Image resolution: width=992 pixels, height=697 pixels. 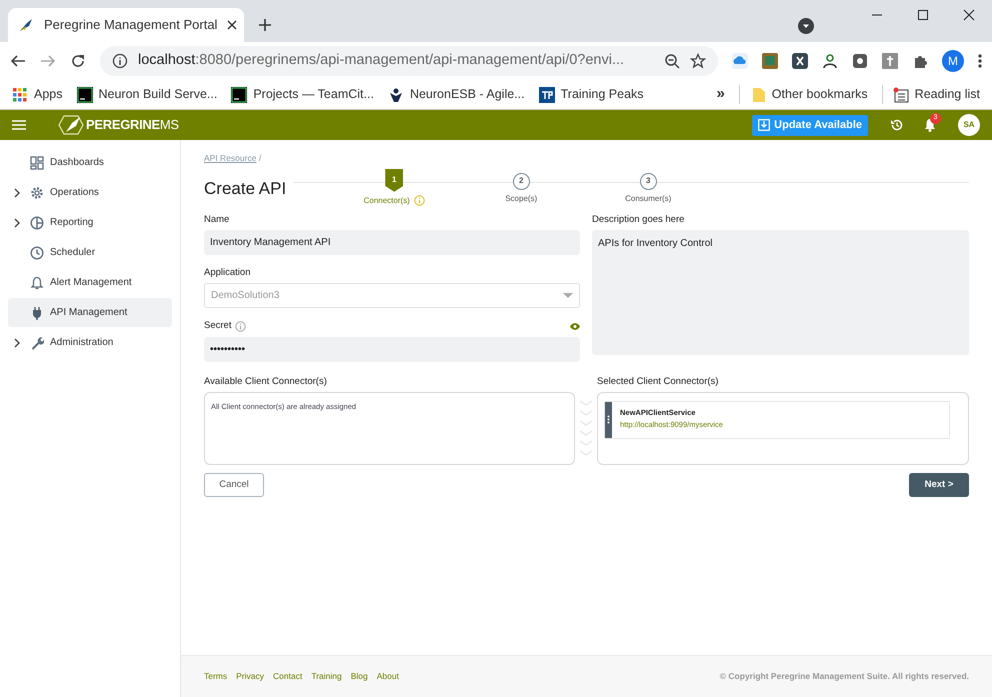 I want to click on sidebar-item: Alert Management, so click(x=90, y=282).